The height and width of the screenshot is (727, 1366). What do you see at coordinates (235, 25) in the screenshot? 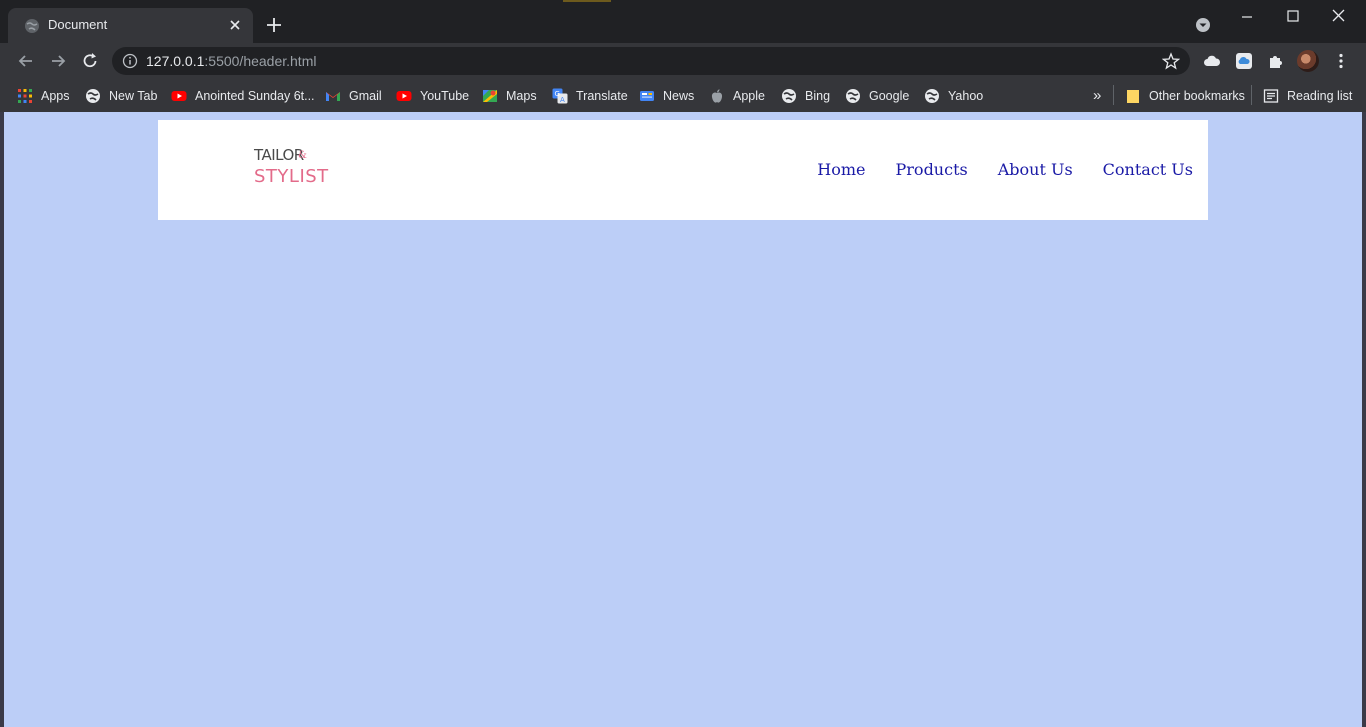
I see `close-icon` at bounding box center [235, 25].